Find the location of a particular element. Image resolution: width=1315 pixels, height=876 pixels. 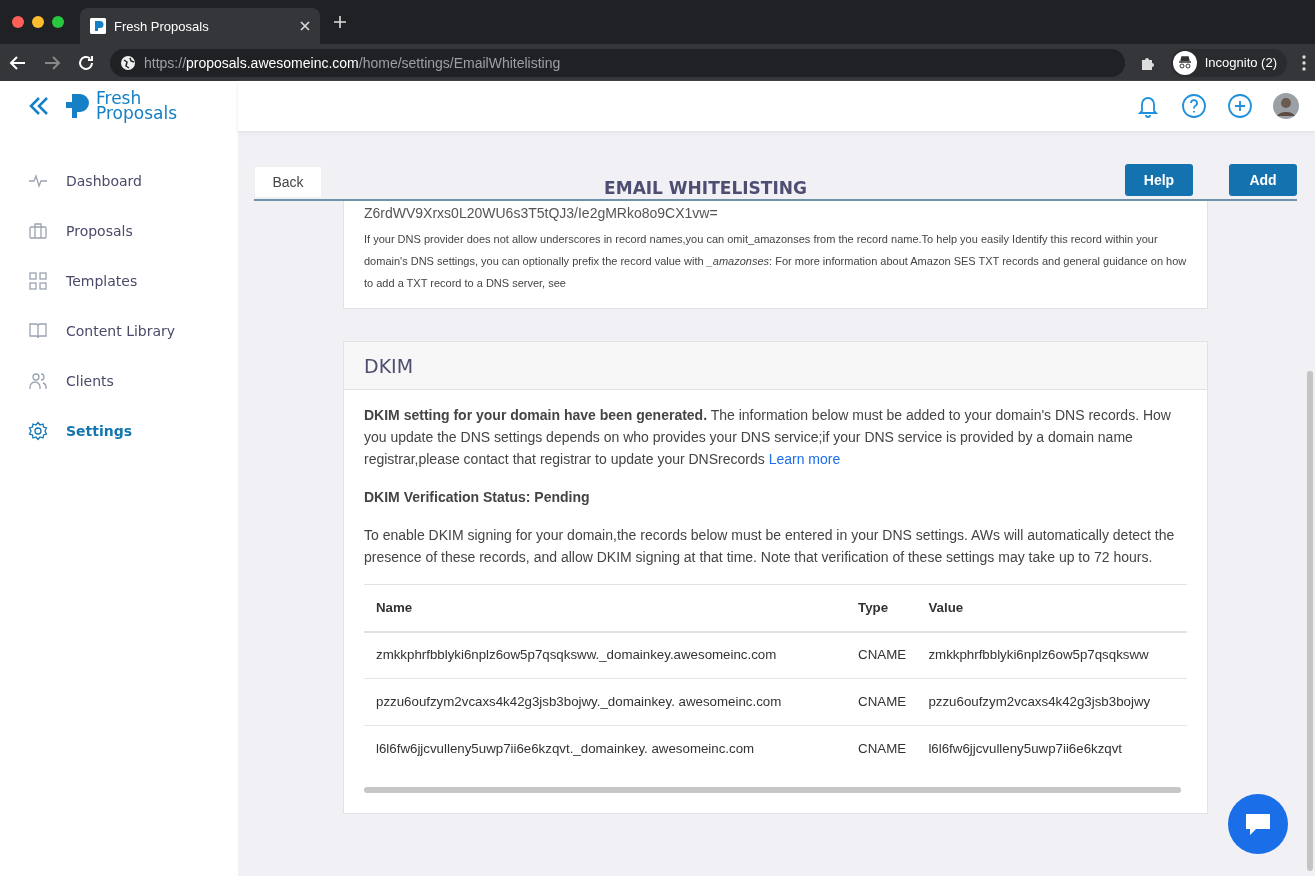

add-icon is located at coordinates (1240, 106).